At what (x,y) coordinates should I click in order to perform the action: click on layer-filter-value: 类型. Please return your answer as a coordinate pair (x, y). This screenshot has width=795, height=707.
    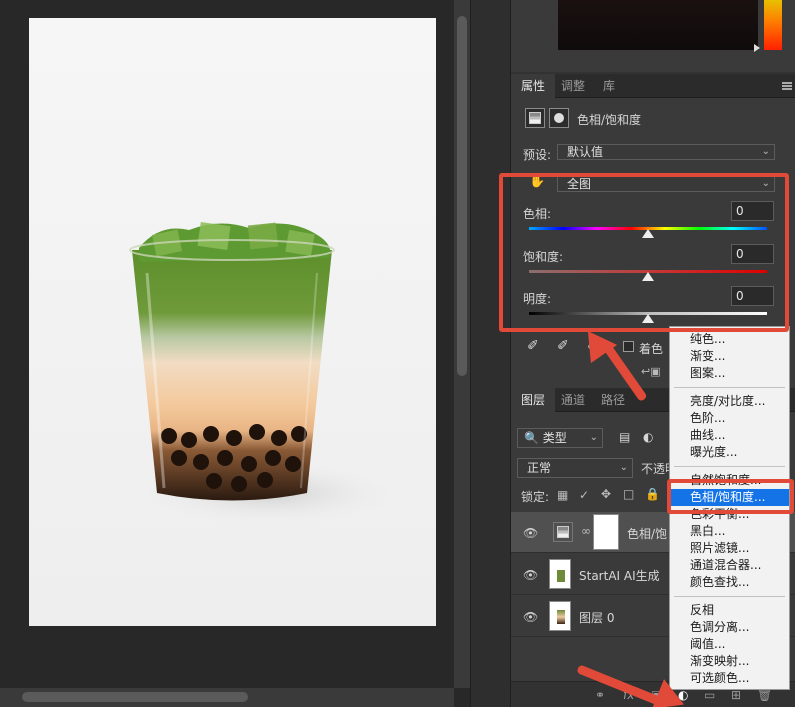
    Looking at the image, I should click on (554, 438).